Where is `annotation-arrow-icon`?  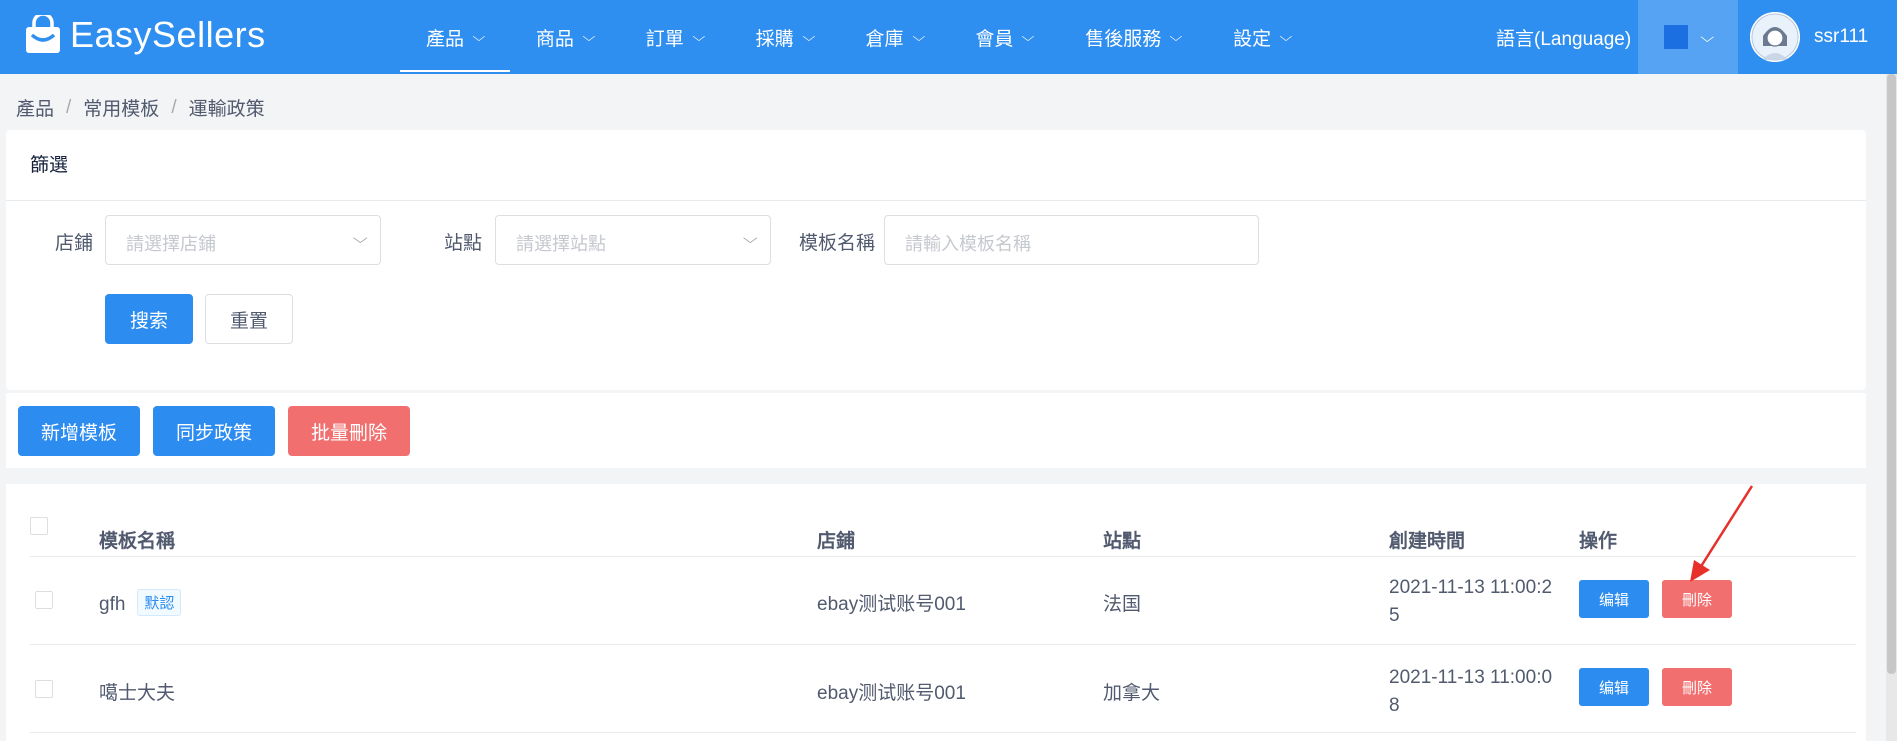 annotation-arrow-icon is located at coordinates (1722, 533).